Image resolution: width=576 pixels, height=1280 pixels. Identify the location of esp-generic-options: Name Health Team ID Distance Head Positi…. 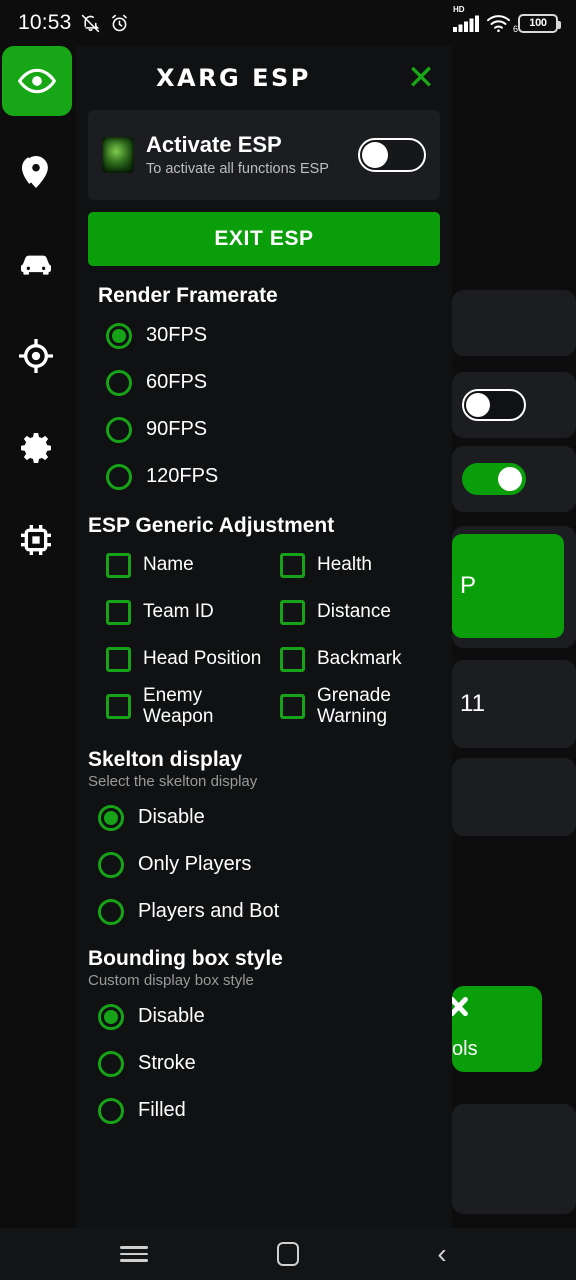
(264, 636).